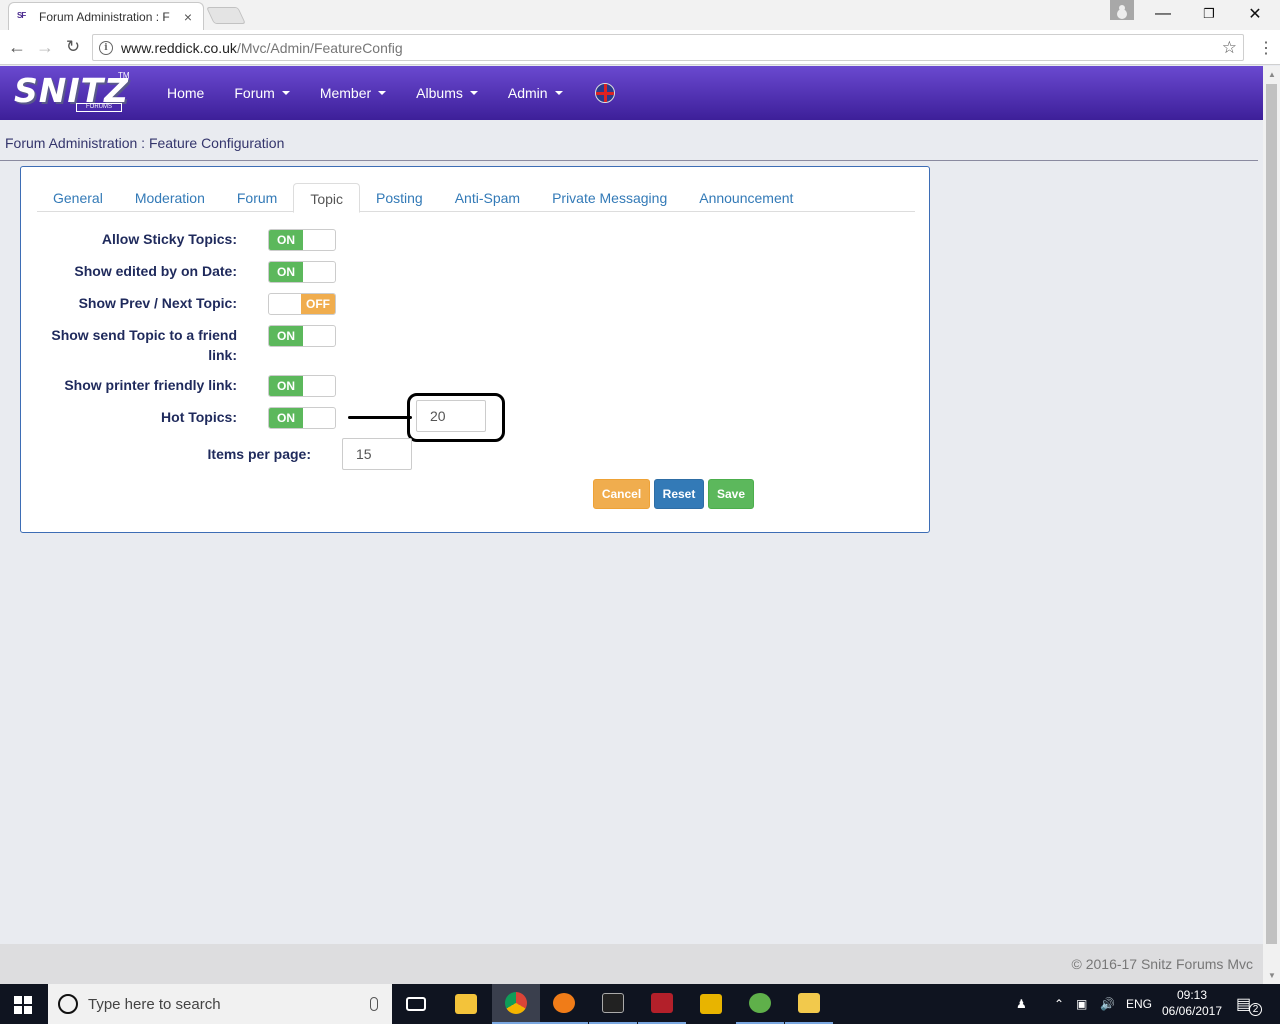 The image size is (1280, 1024). Describe the element at coordinates (1192, 1003) in the screenshot. I see `taskbar-clock: 09:13 06/06/2017` at that location.